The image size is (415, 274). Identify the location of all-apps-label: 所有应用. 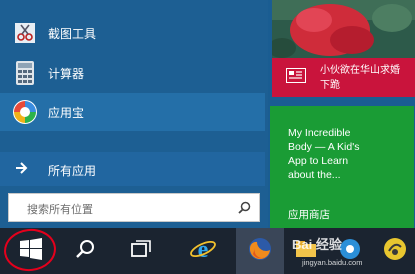
(72, 171).